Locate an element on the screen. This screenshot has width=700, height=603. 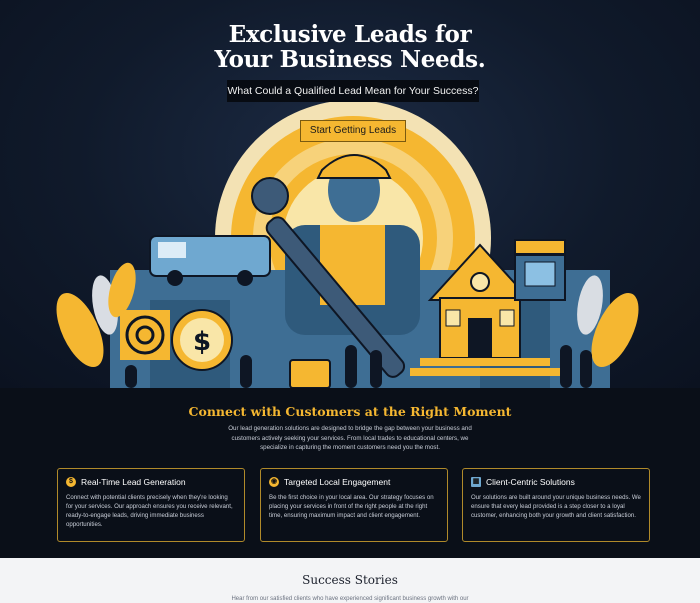
card-title: Client-Centric Solutions is located at coordinates (530, 482).